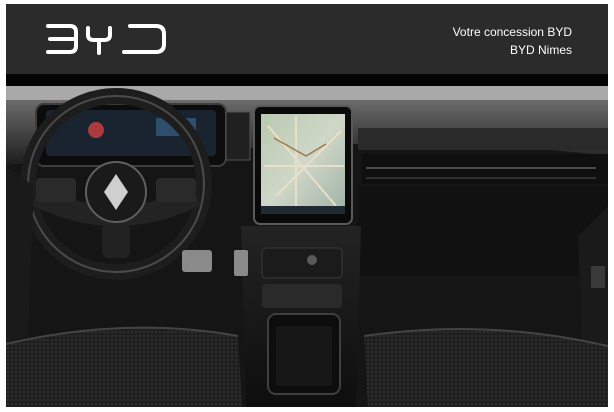  Describe the element at coordinates (512, 41) in the screenshot. I see `dealer-info: Votre concession BYD BYD Nimes` at that location.